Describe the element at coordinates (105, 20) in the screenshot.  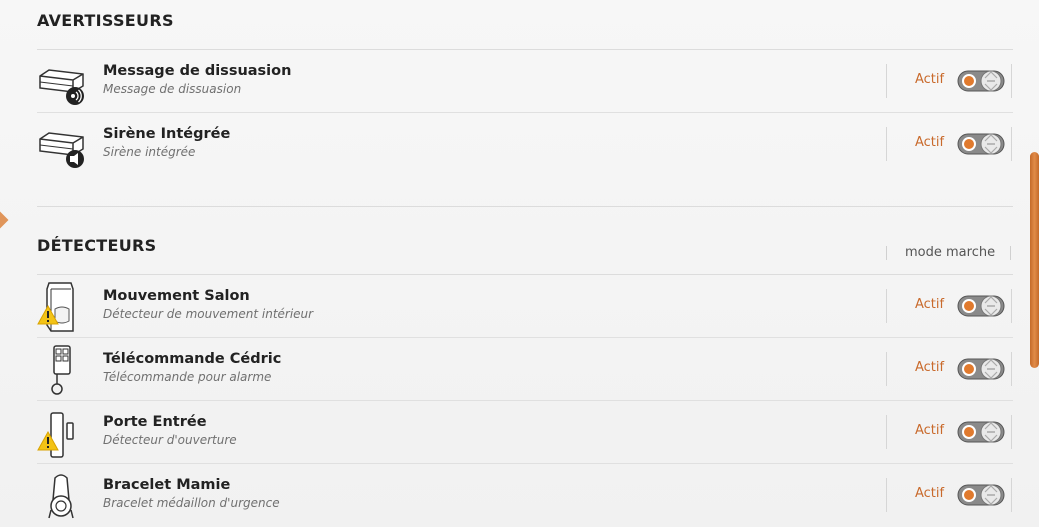
I see `section-title-avertisseurs: AVERTISSEURS` at that location.